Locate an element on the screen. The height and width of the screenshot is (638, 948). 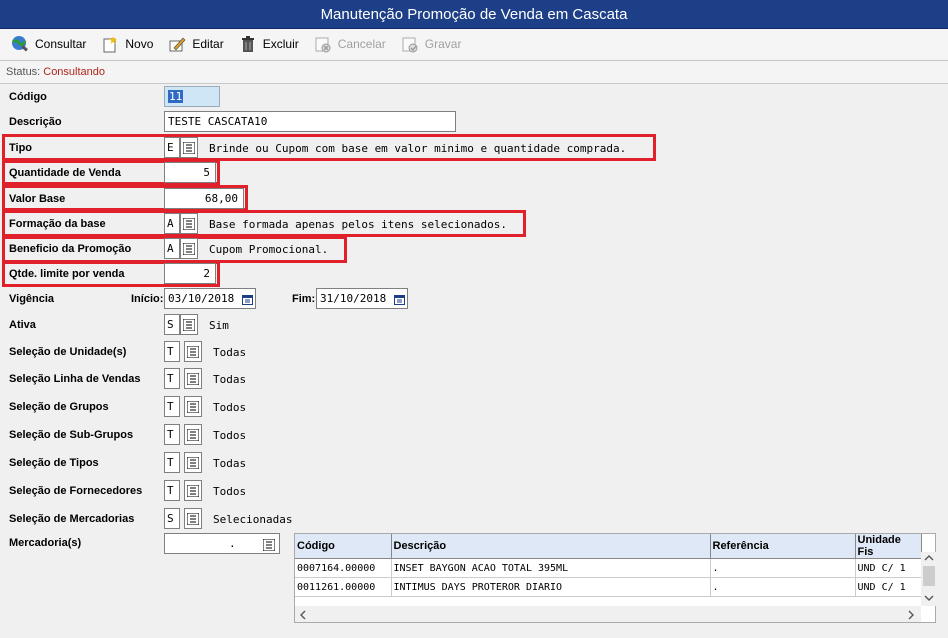
sel-unidade-lookup-button is located at coordinates (193, 351).